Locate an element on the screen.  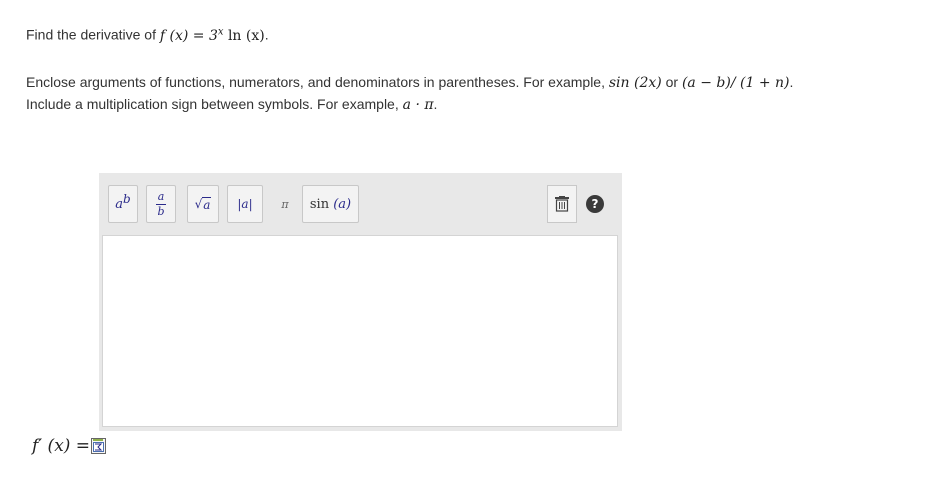
absolute-value-button: | a | is located at coordinates (245, 204).